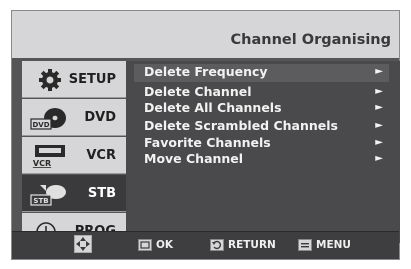 This screenshot has height=269, width=411. What do you see at coordinates (206, 71) in the screenshot?
I see `menu-item-label: Delete Frequency` at bounding box center [206, 71].